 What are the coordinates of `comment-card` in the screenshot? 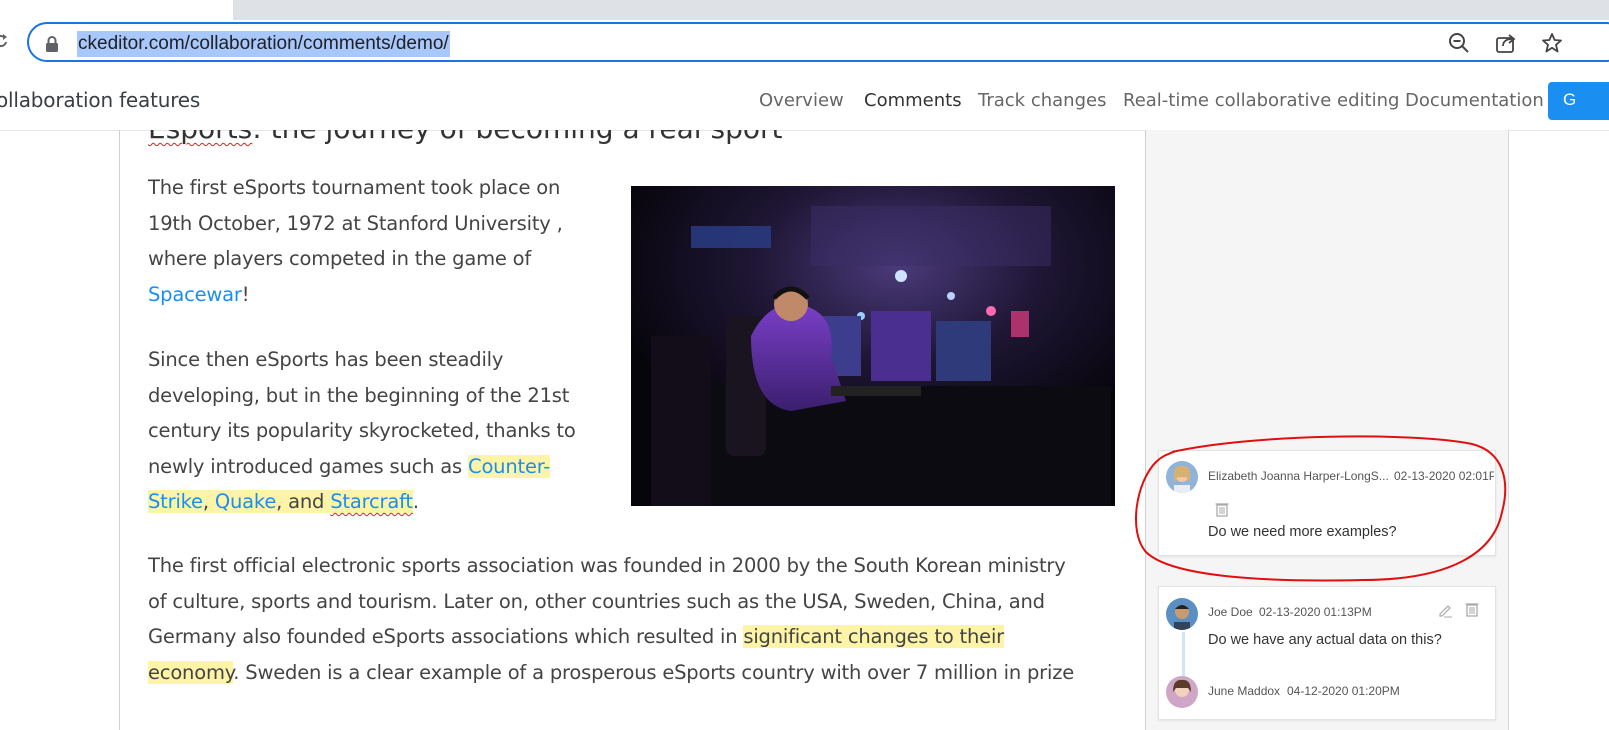 It's located at (1327, 503).